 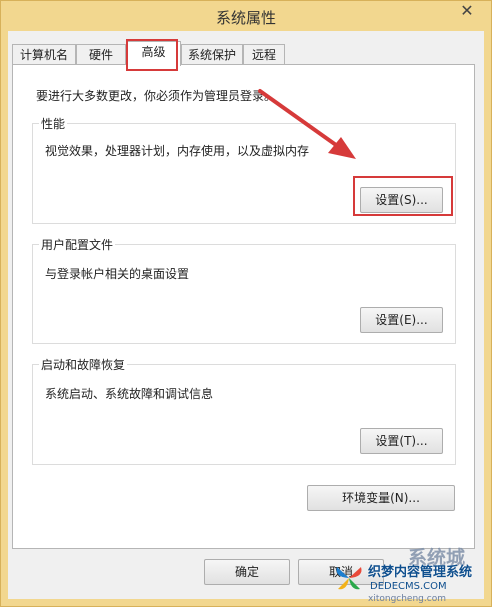 I want to click on performance-description: 视觉效果，处理器计划，内存使用，以及虚拟内存, so click(x=177, y=151).